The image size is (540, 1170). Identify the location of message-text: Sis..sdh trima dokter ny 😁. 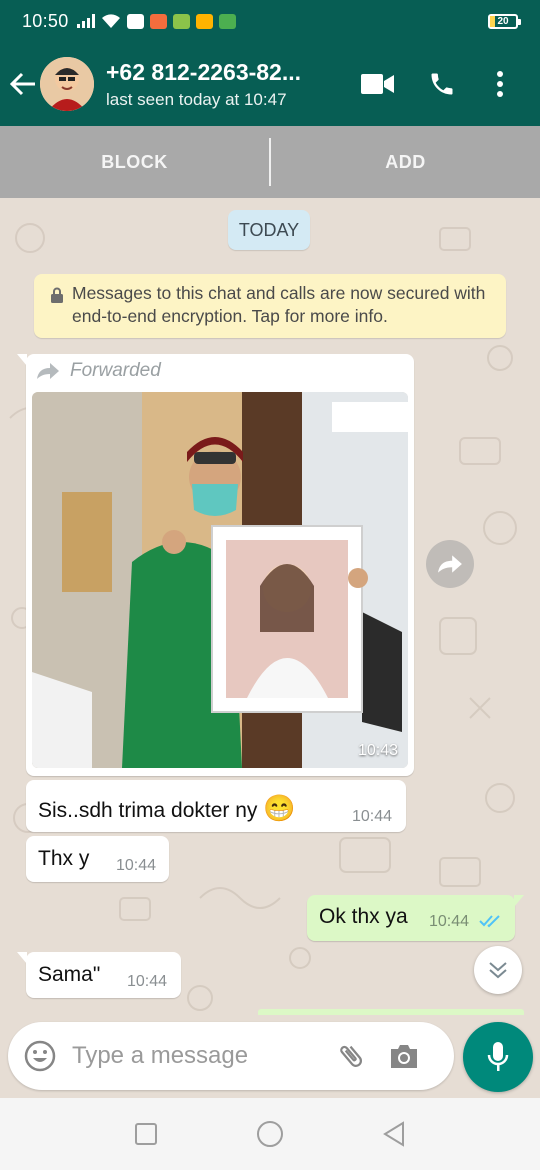
(167, 808).